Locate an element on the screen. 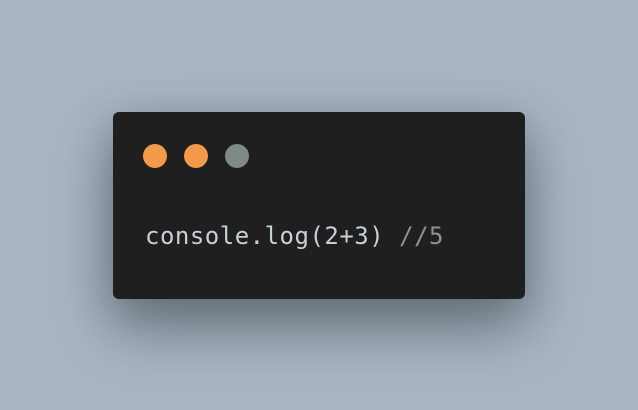 This screenshot has height=410, width=638. maximize-dot-icon is located at coordinates (237, 156).